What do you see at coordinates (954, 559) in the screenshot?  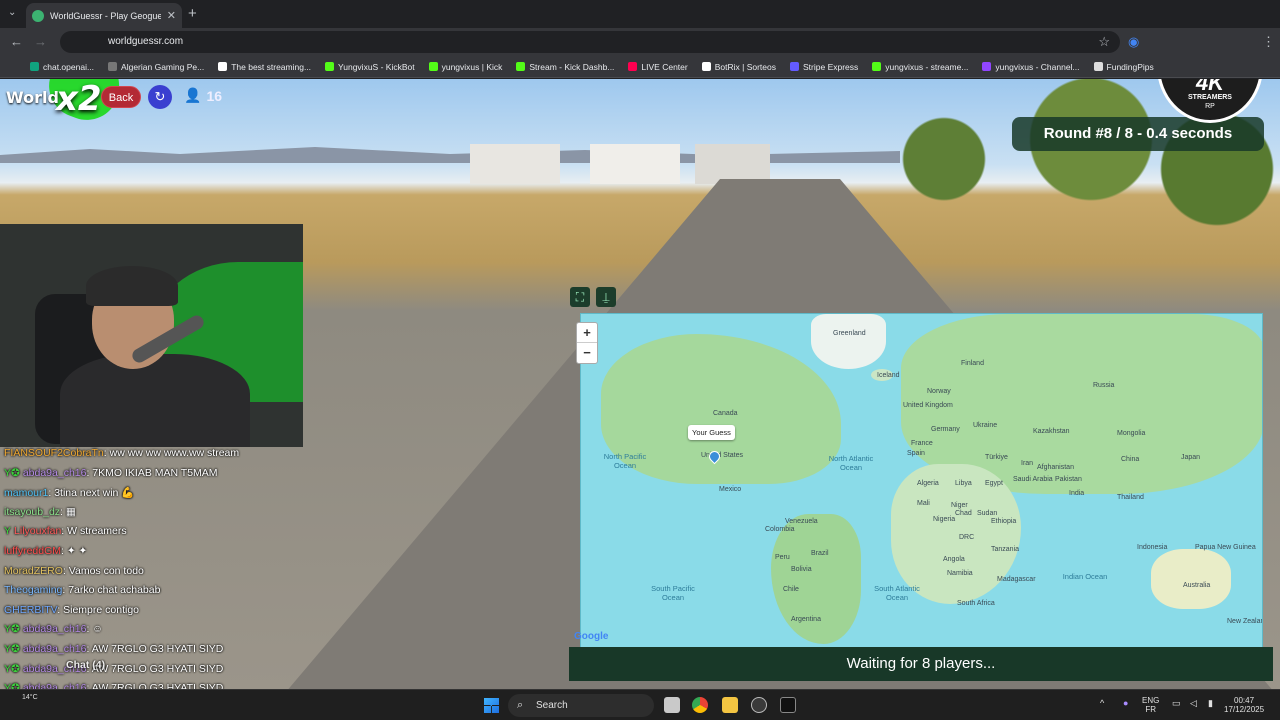 I see `country-label: Angola` at bounding box center [954, 559].